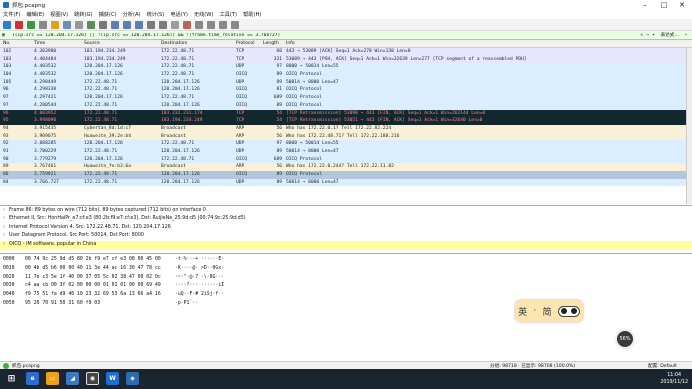 Image resolution: width=692 pixels, height=389 pixels. What do you see at coordinates (127, 24) in the screenshot?
I see `go-forward-icon` at bounding box center [127, 24].